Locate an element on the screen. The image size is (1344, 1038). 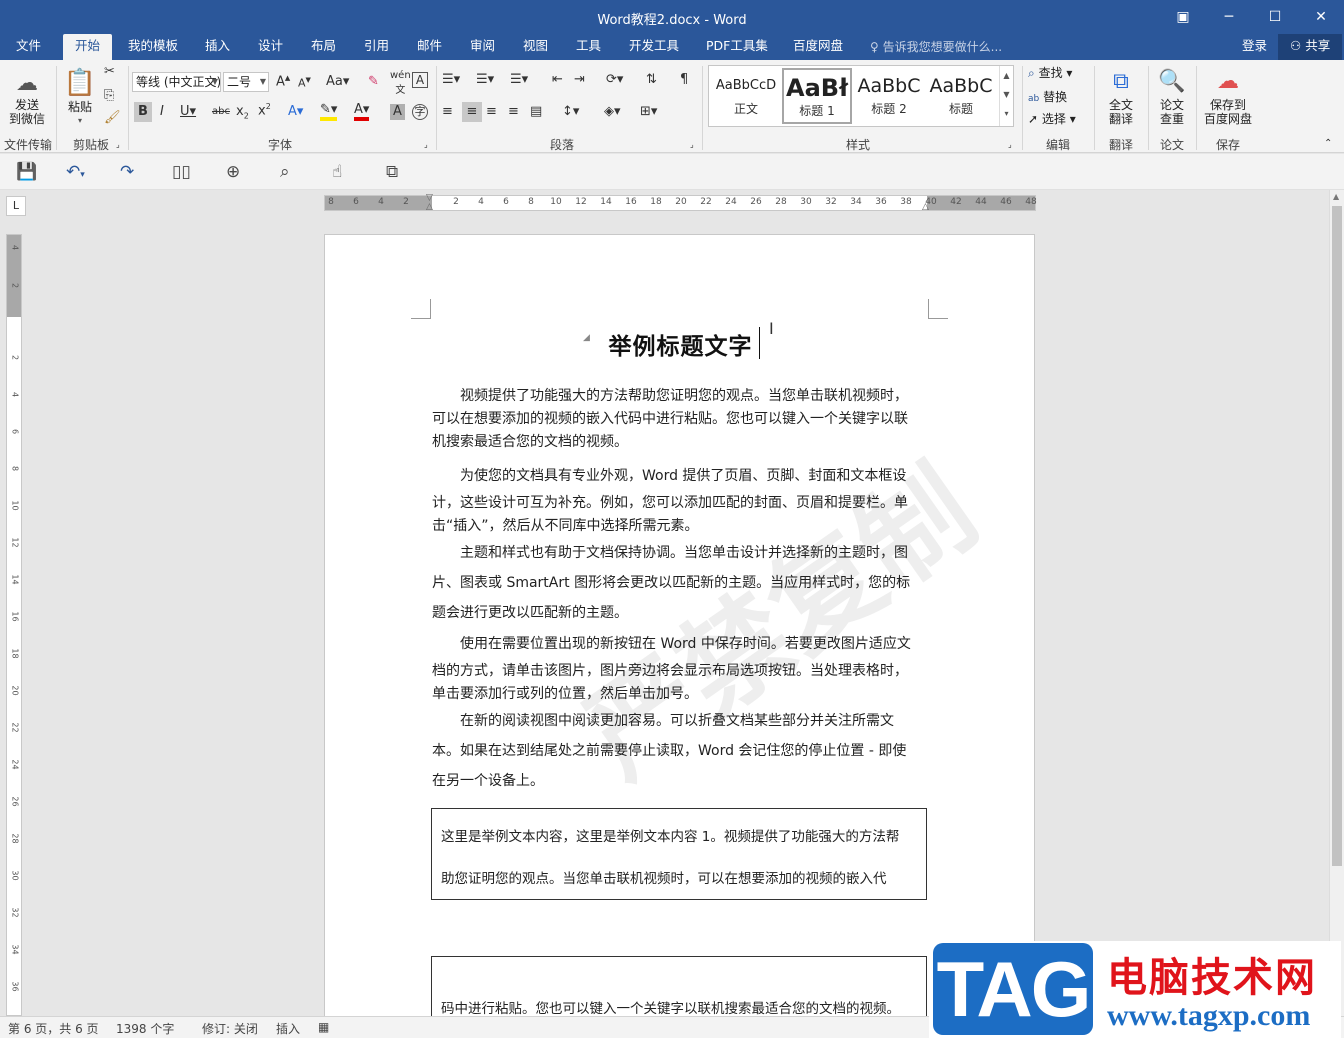
tab-insert: 插入 is located at coordinates (217, 47).